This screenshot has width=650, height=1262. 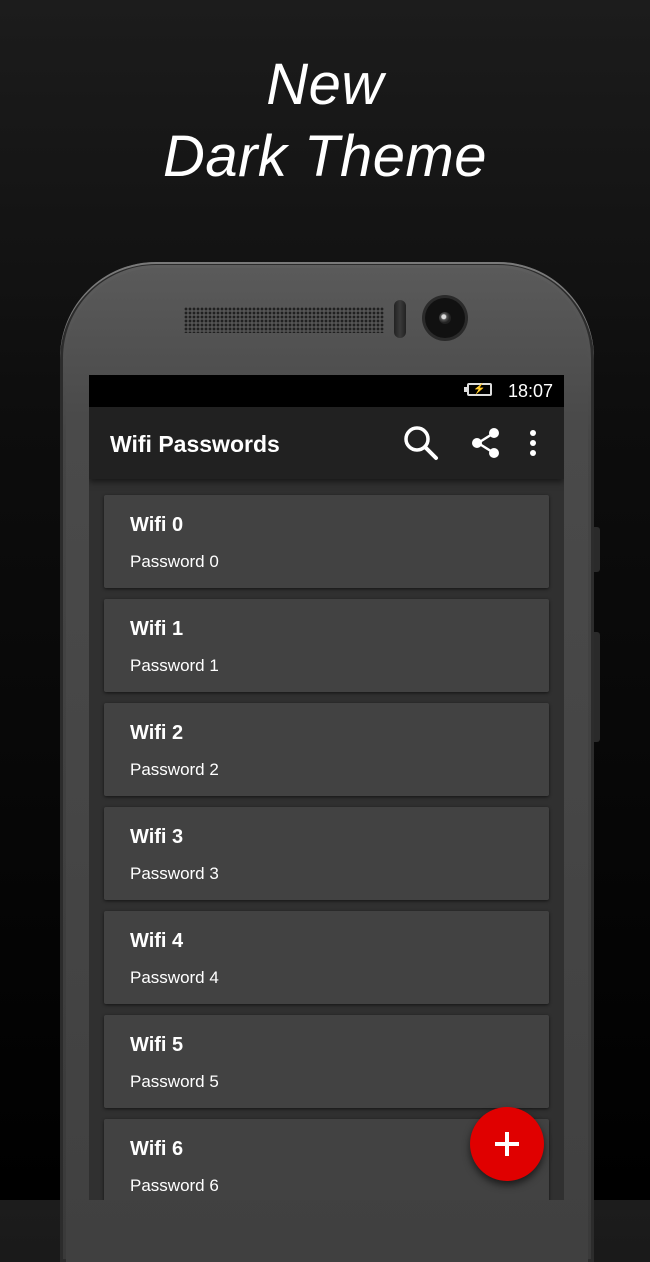 What do you see at coordinates (174, 769) in the screenshot?
I see `wifi-password: Password 2` at bounding box center [174, 769].